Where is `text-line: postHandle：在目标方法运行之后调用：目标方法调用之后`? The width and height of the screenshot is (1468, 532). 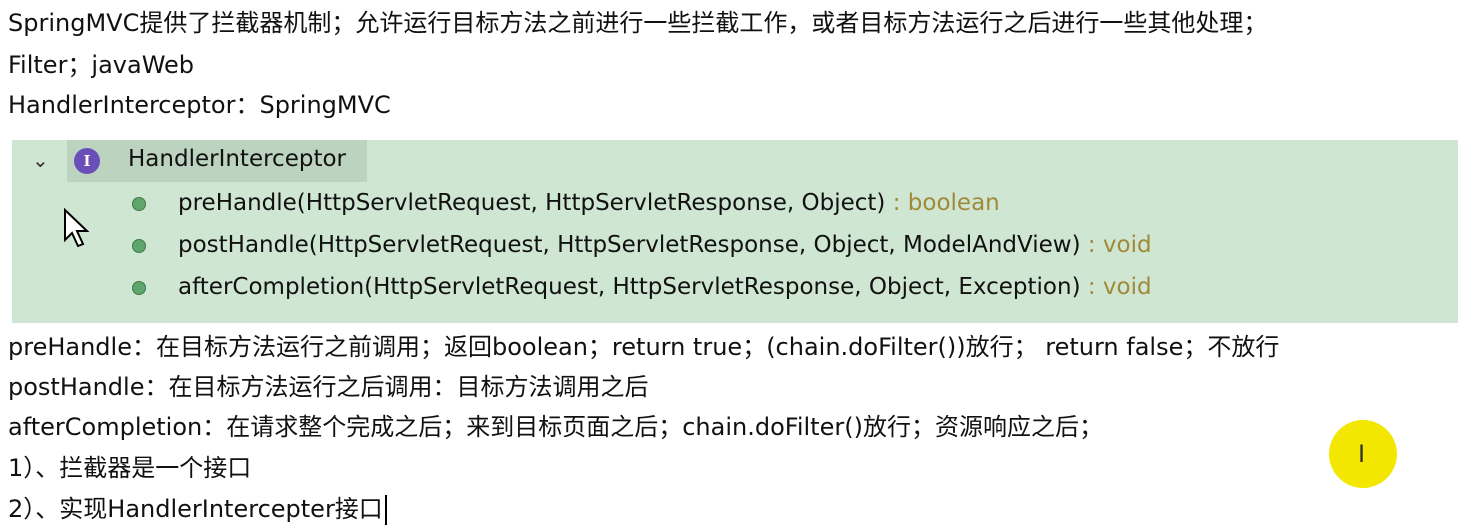 text-line: postHandle：在目标方法运行之后调用：目标方法调用之后 is located at coordinates (328, 387).